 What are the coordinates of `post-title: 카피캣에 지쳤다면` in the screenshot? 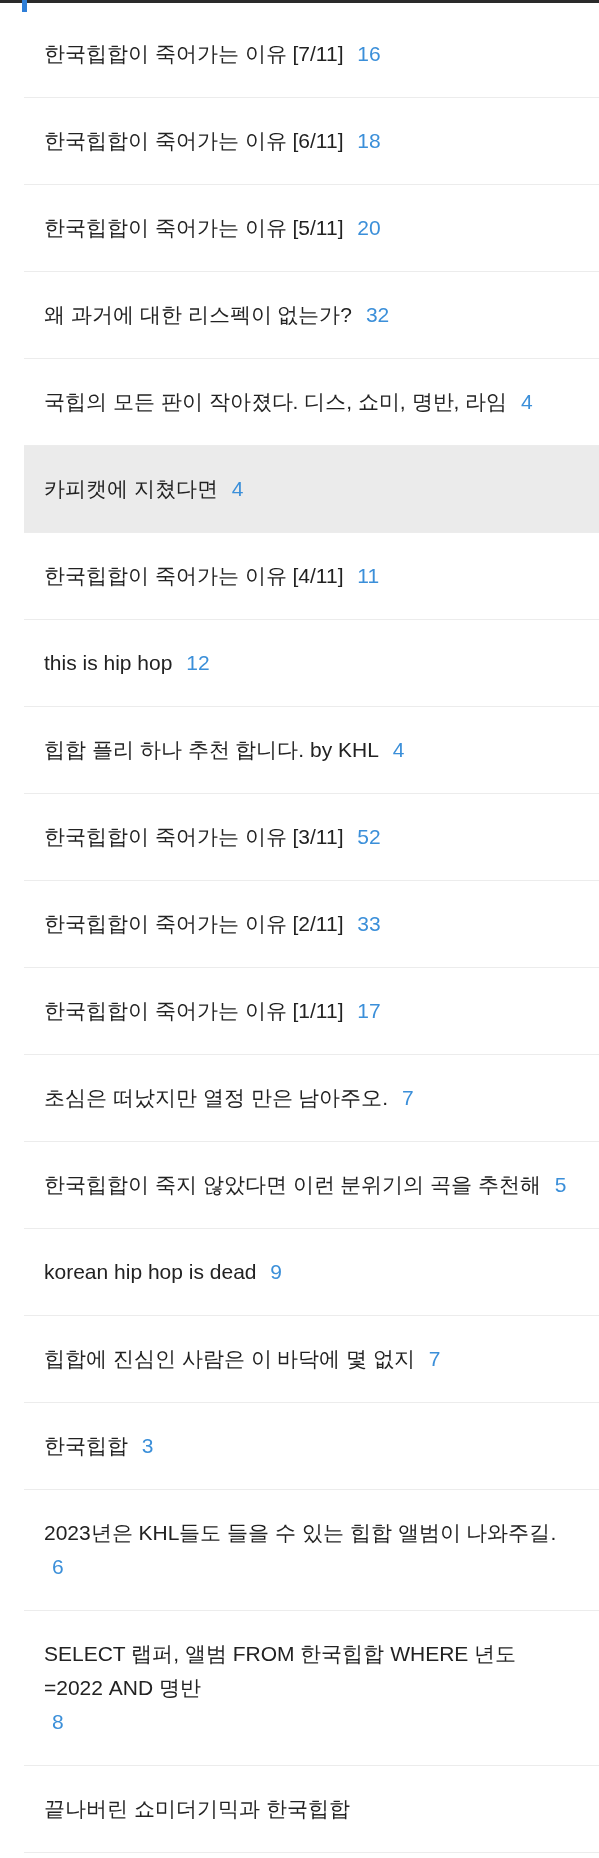 It's located at (131, 489).